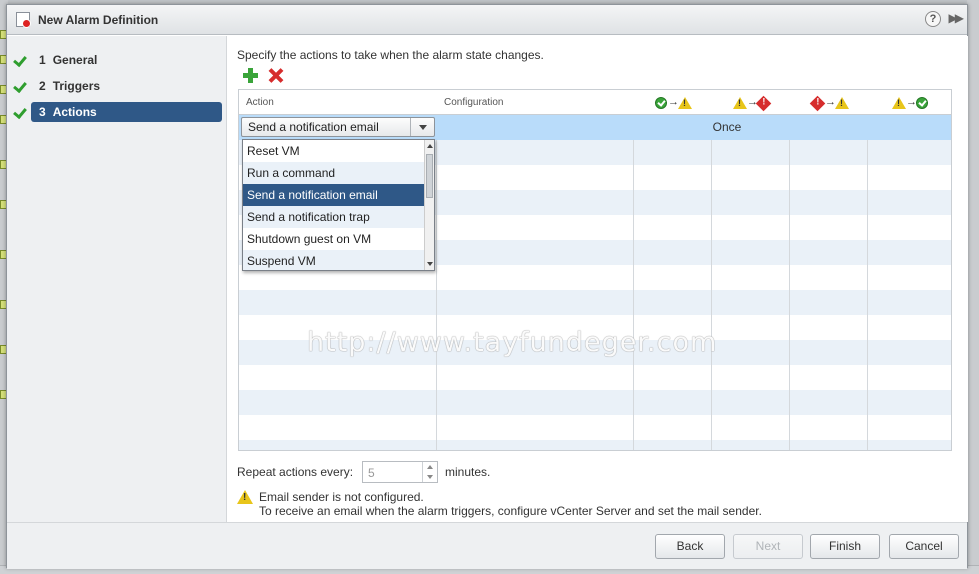 The width and height of the screenshot is (979, 574). Describe the element at coordinates (468, 472) in the screenshot. I see `repeat-unit-label: minutes.` at that location.